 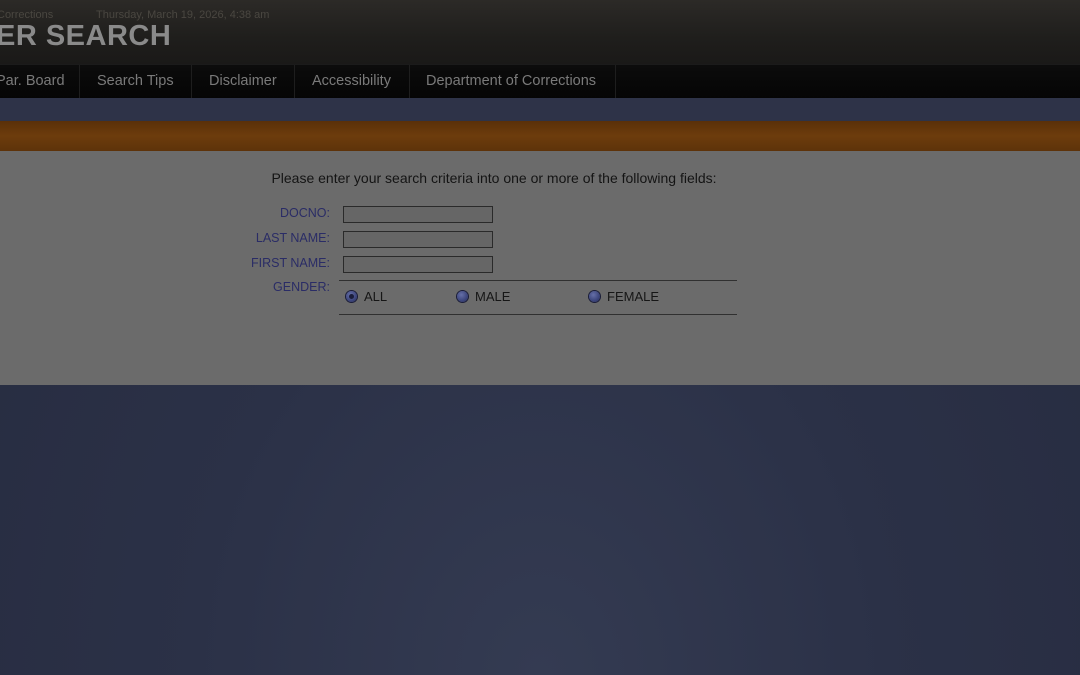 What do you see at coordinates (352, 81) in the screenshot?
I see `nav-item-accessibility: Accessibility` at bounding box center [352, 81].